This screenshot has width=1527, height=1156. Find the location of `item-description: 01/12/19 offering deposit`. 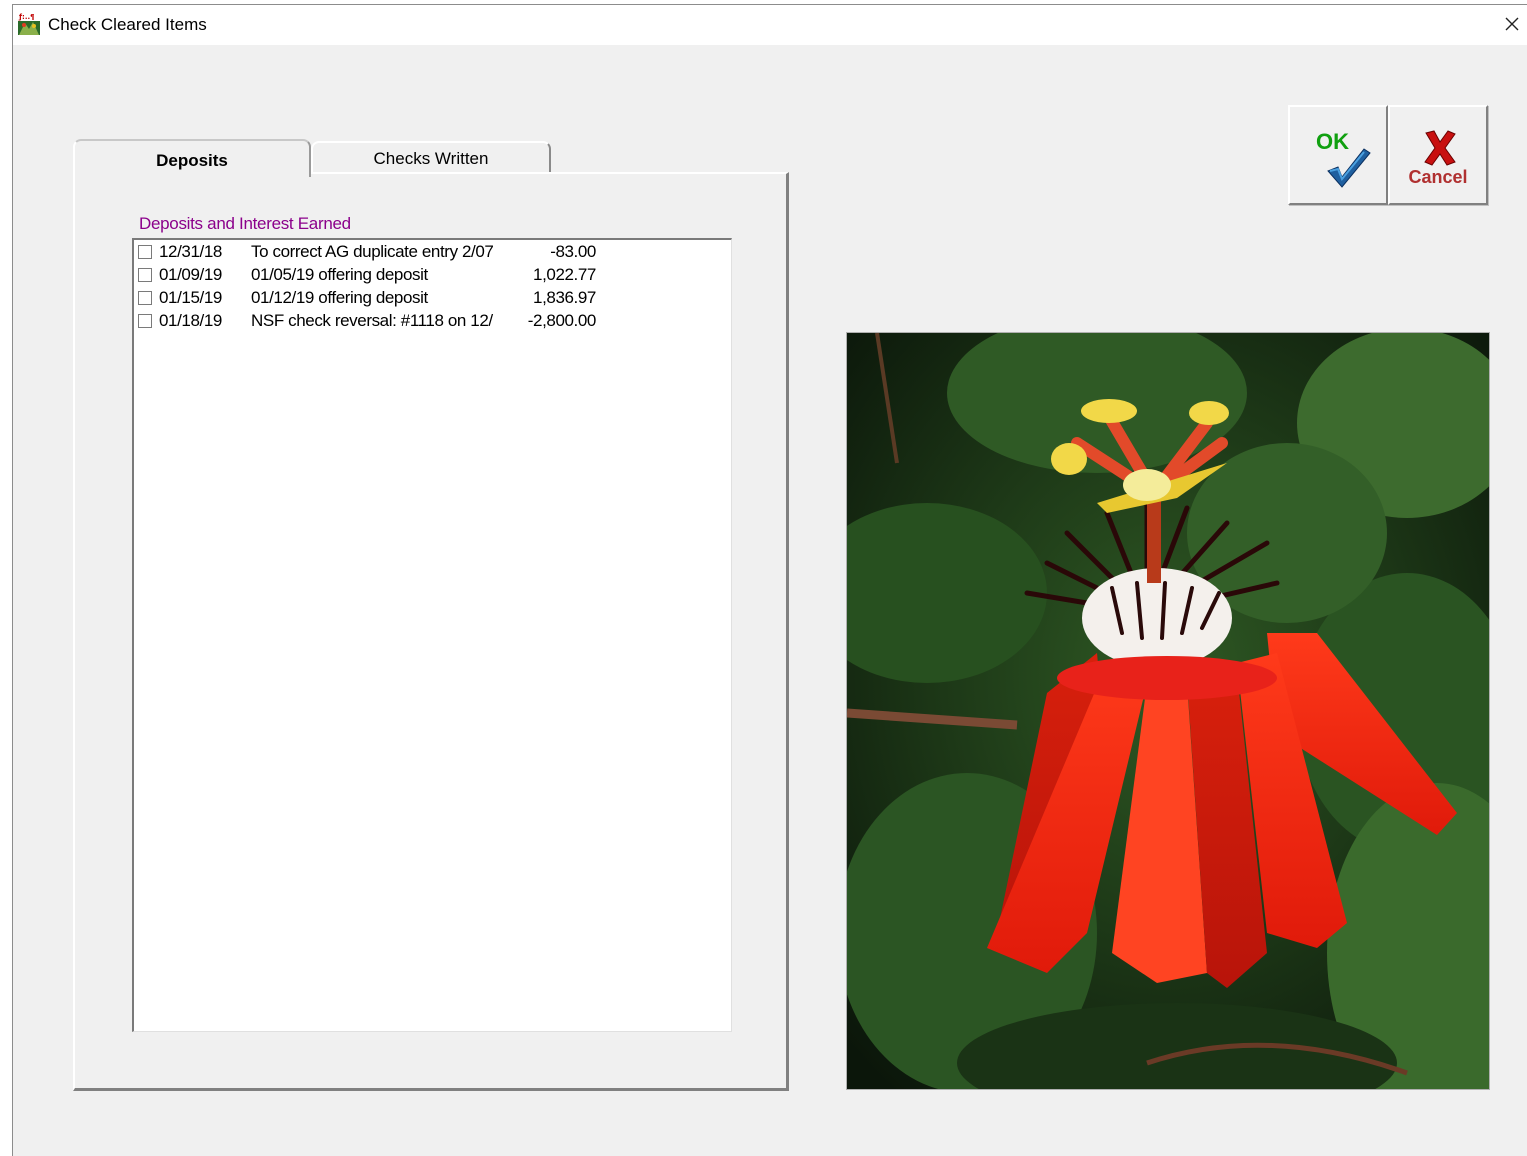

item-description: 01/12/19 offering deposit is located at coordinates (339, 297).